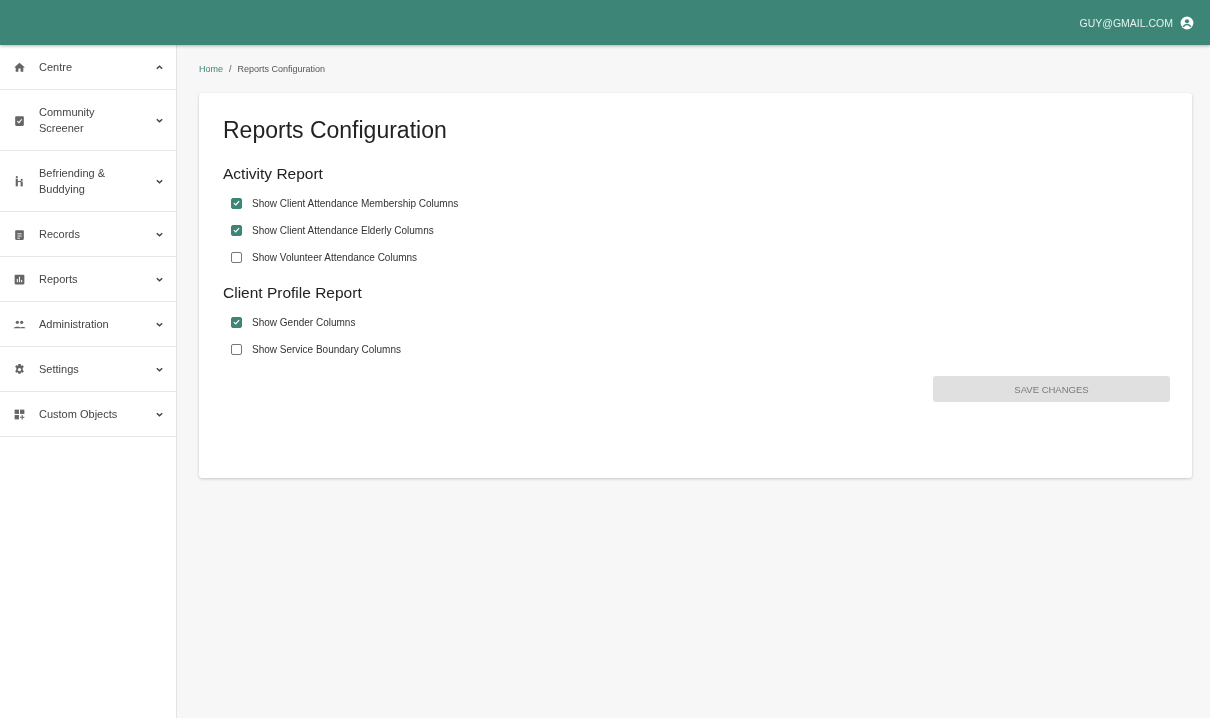 The width and height of the screenshot is (1210, 718). I want to click on sidebar-item: Records, so click(88, 234).